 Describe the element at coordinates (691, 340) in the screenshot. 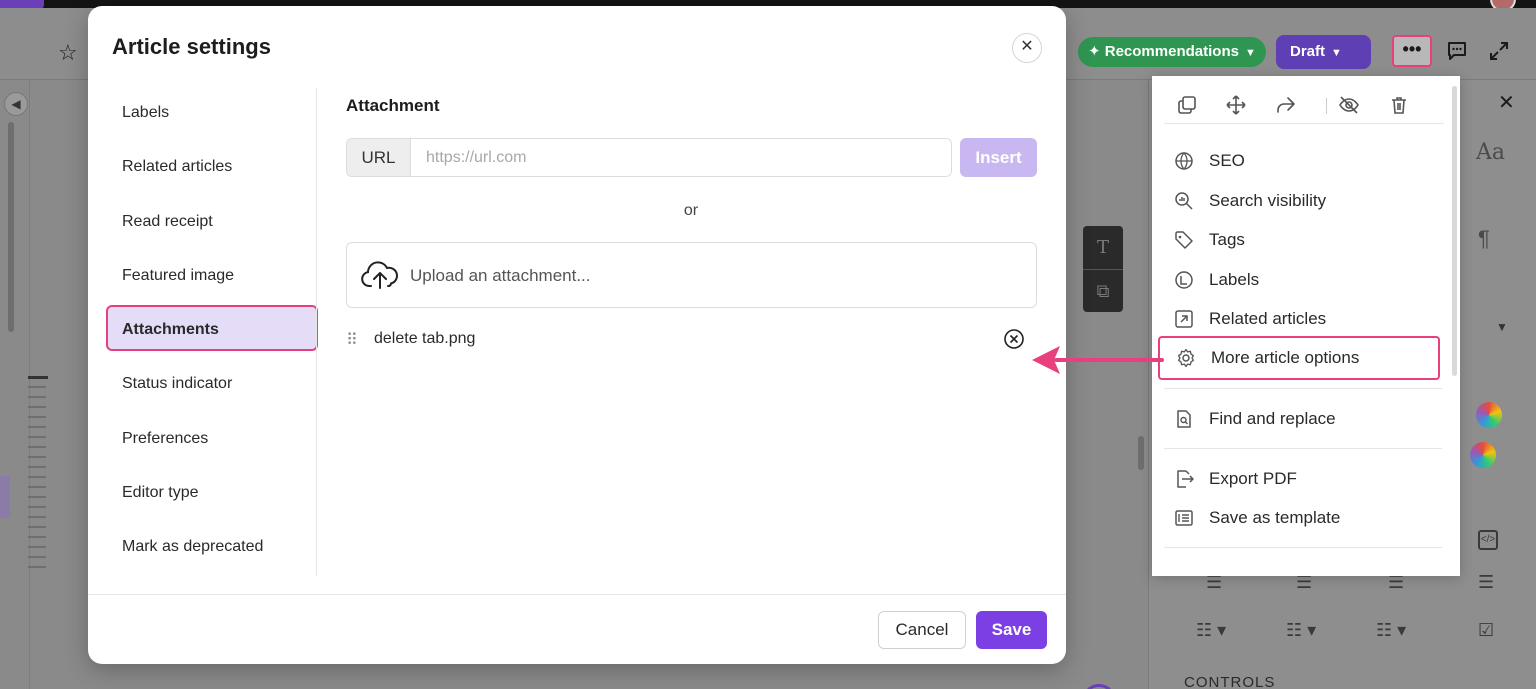

I see `attachment-file-row: ⠿ delete tab.png` at that location.